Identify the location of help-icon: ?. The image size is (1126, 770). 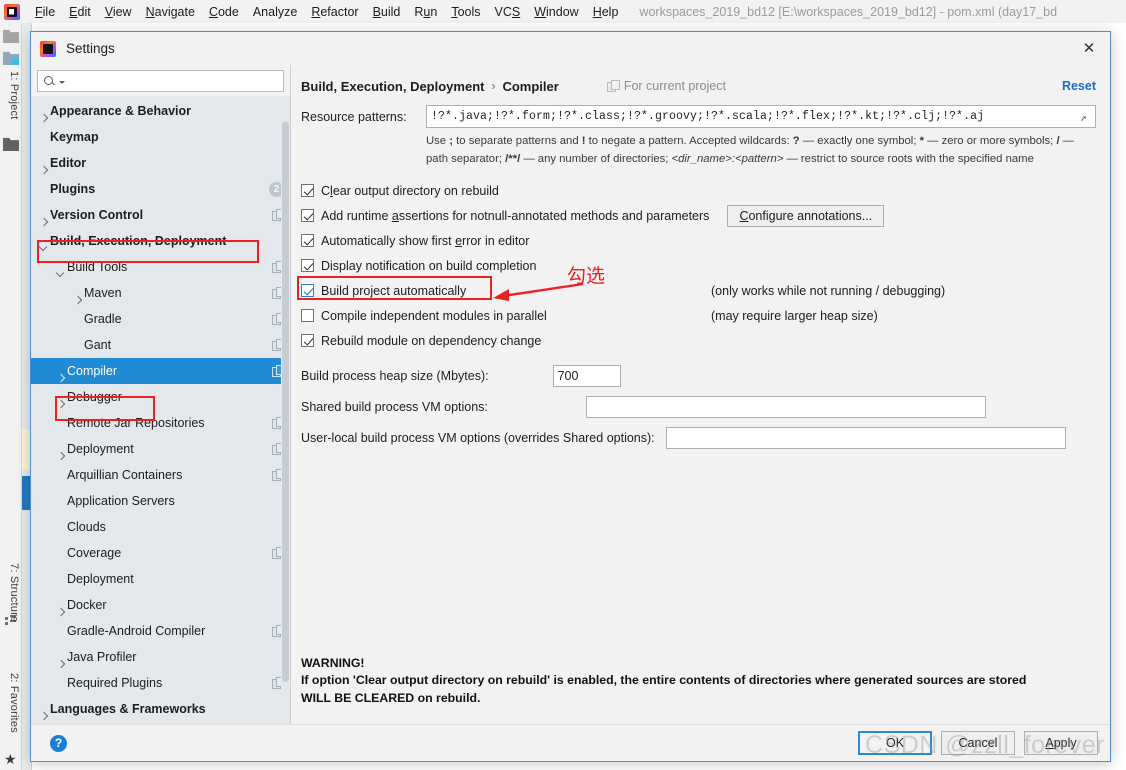
(58, 743).